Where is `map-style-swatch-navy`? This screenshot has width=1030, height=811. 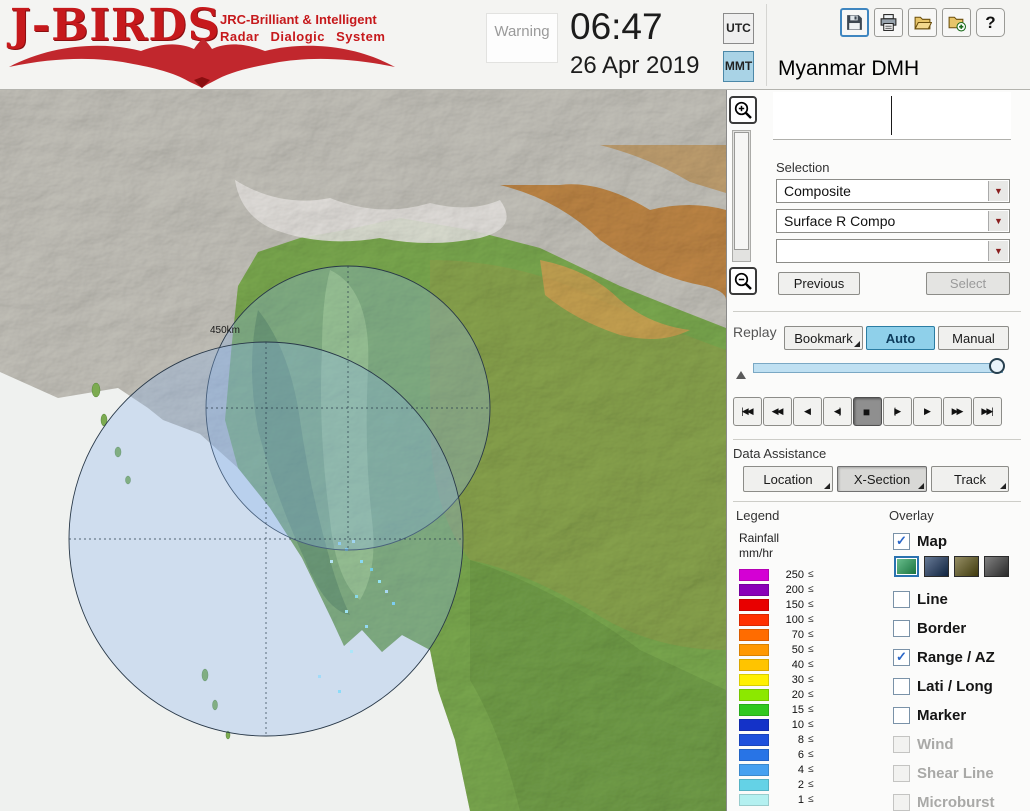 map-style-swatch-navy is located at coordinates (936, 566).